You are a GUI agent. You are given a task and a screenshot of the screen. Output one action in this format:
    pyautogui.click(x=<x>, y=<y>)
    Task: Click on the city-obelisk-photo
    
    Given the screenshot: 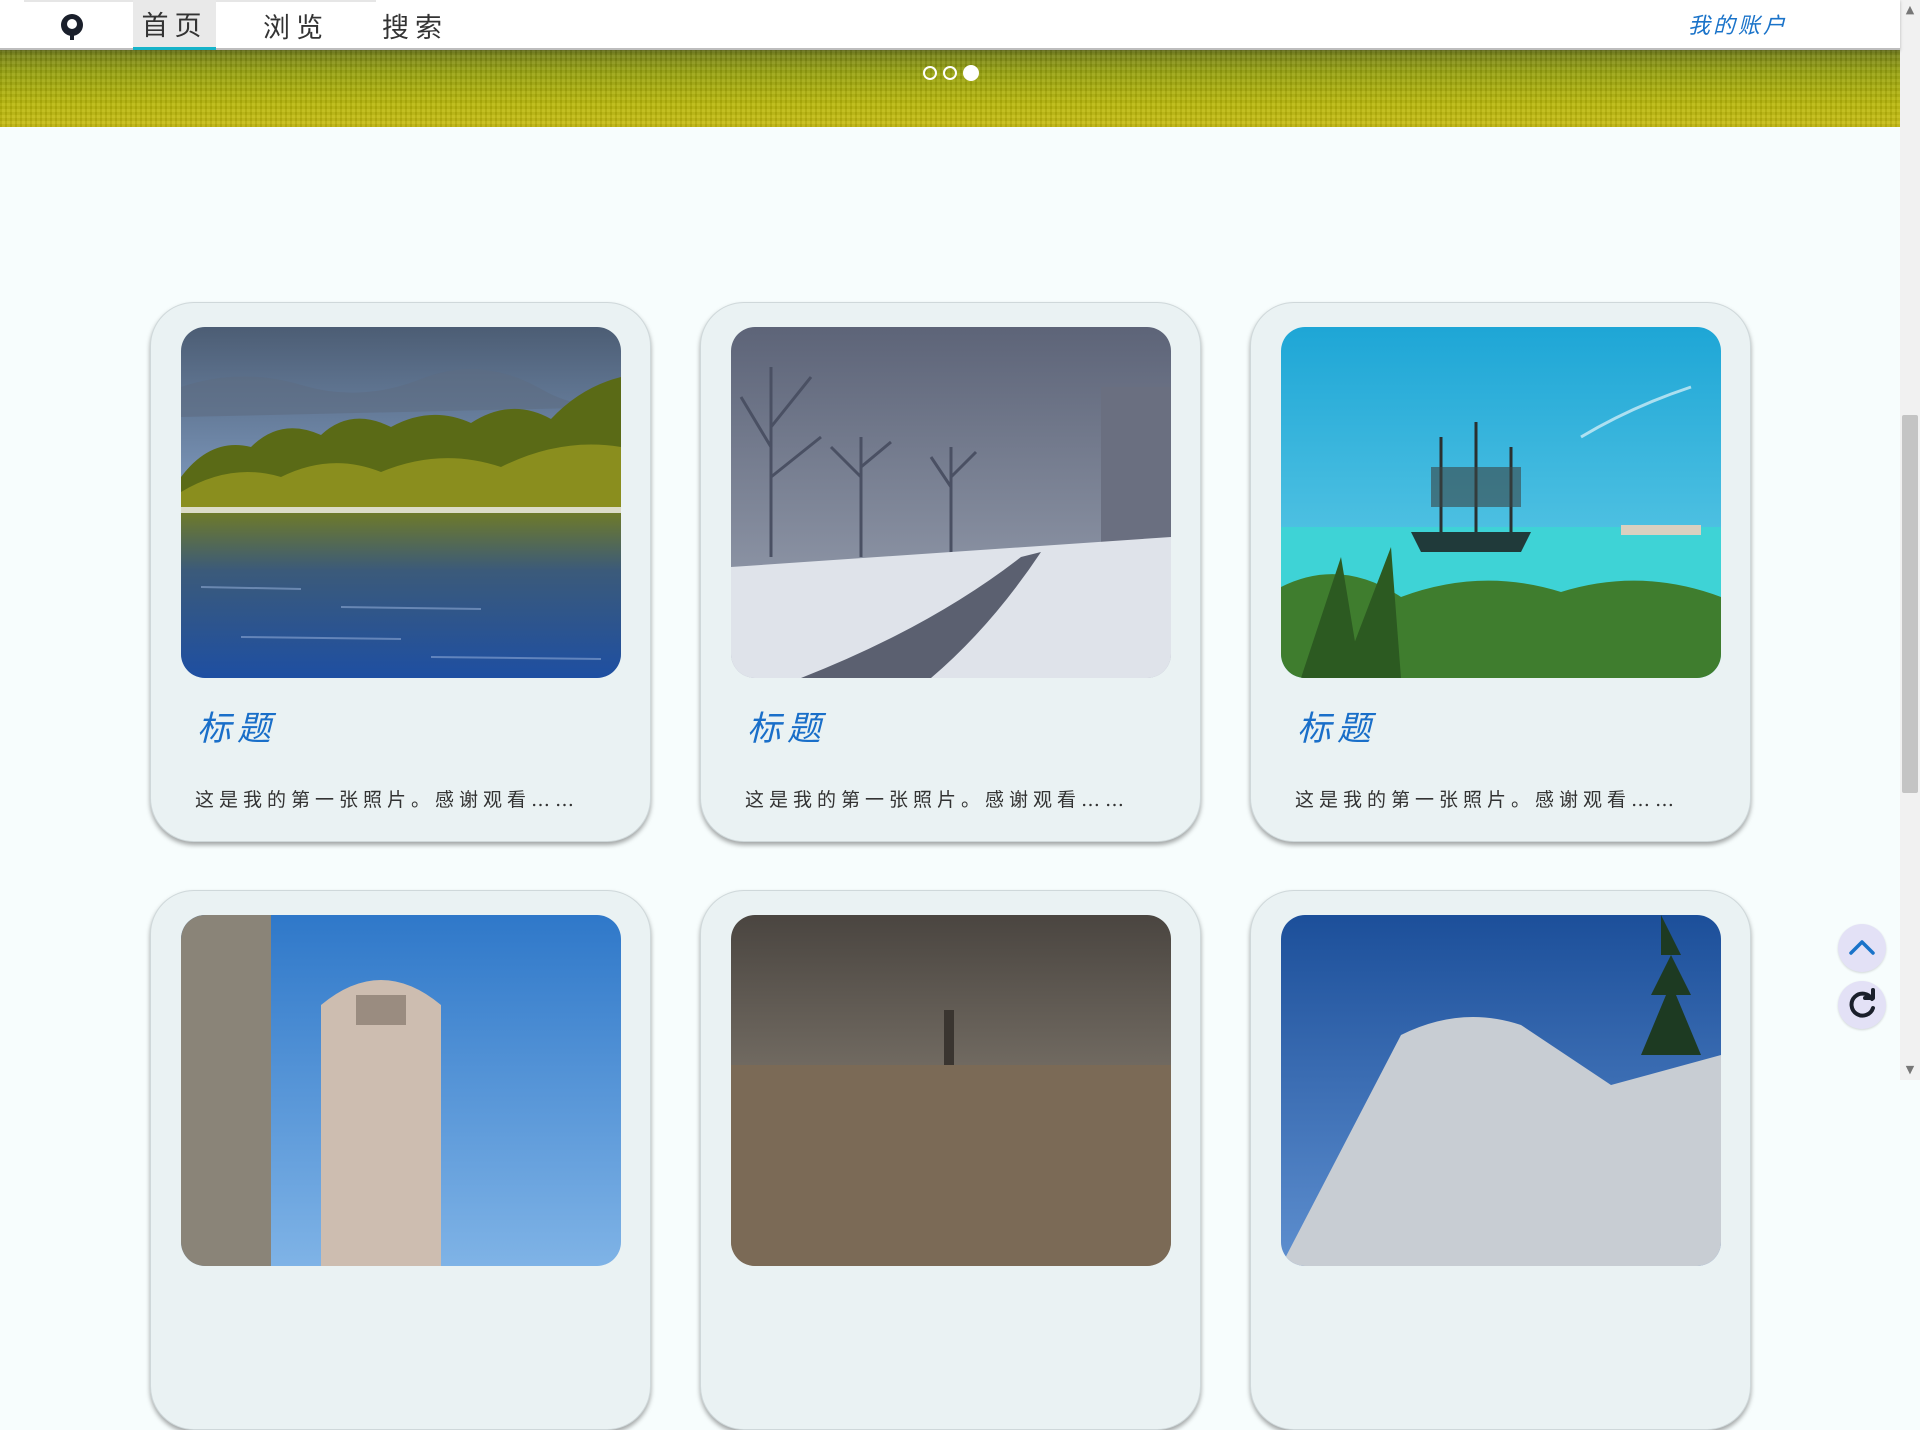 What is the action you would take?
    pyautogui.click(x=951, y=1090)
    